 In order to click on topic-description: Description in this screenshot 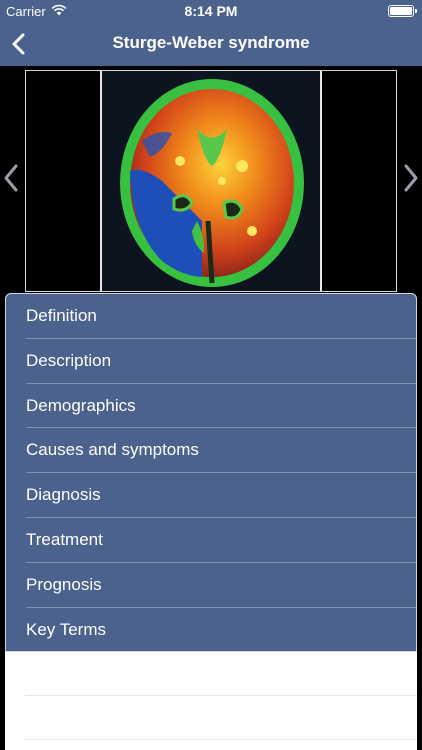, I will do `click(211, 361)`.